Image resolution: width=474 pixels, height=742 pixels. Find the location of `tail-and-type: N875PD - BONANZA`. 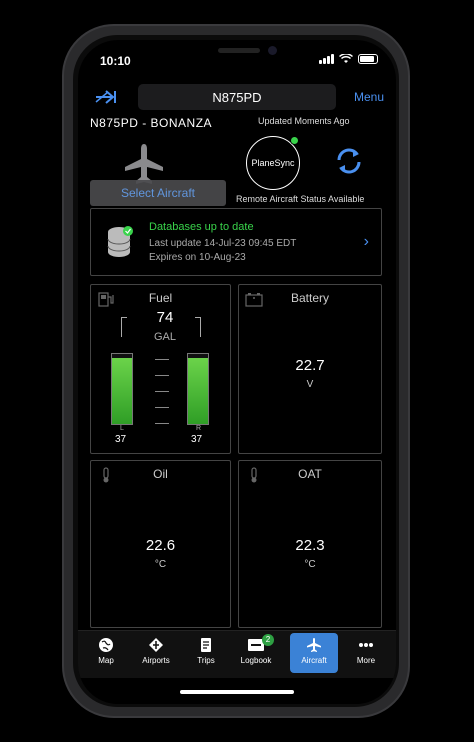

tail-and-type: N875PD - BONANZA is located at coordinates (151, 123).